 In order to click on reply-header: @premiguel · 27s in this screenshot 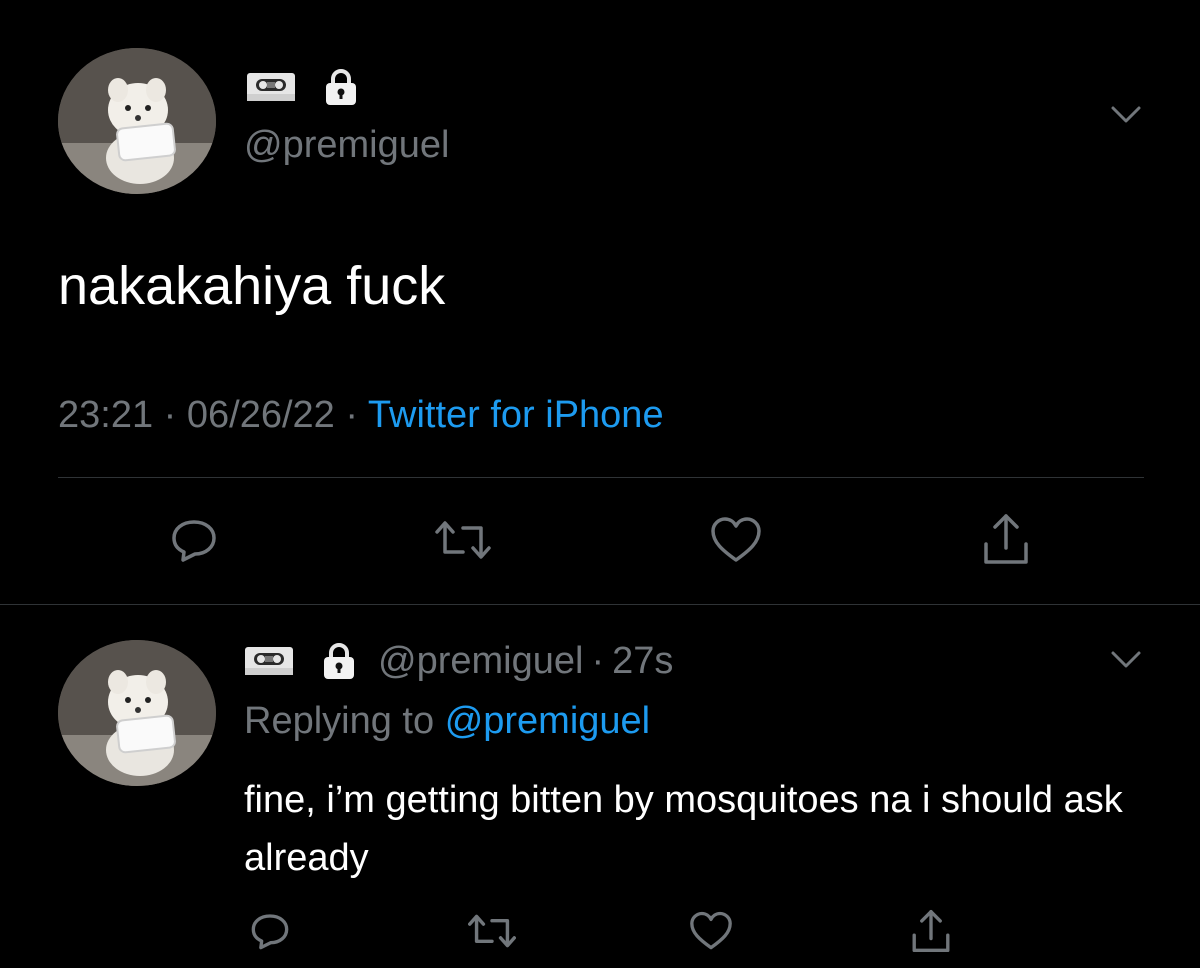, I will do `click(458, 661)`.